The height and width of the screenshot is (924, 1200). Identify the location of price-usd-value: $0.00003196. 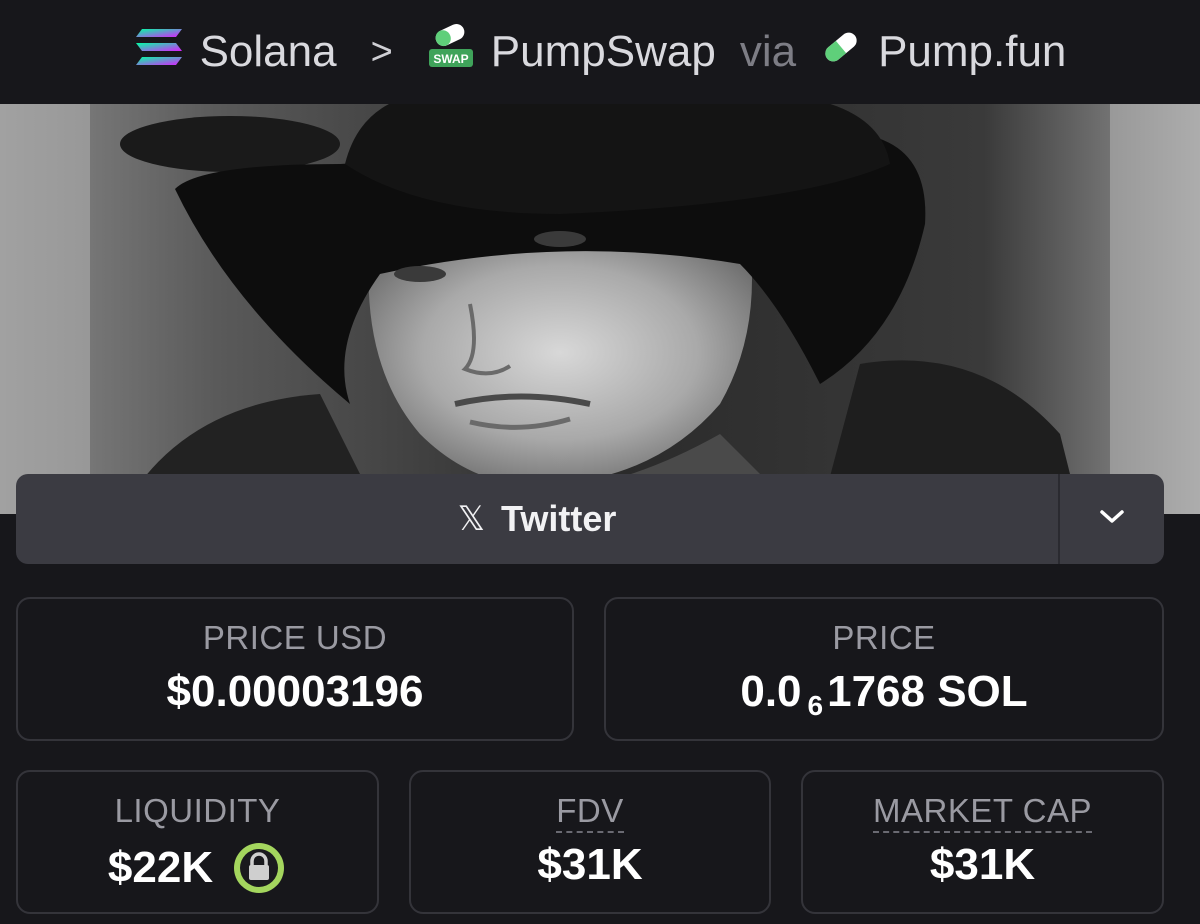
(295, 691).